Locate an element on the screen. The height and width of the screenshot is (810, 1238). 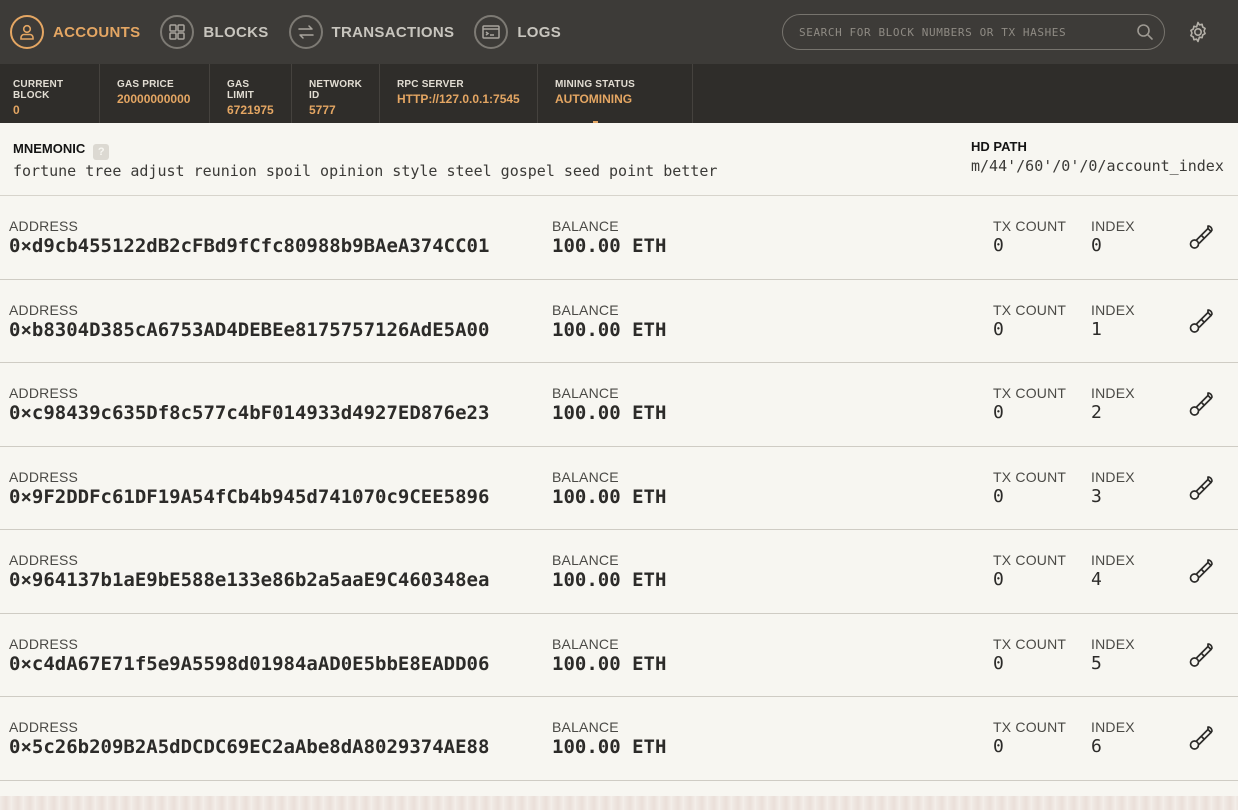
search-box is located at coordinates (973, 32).